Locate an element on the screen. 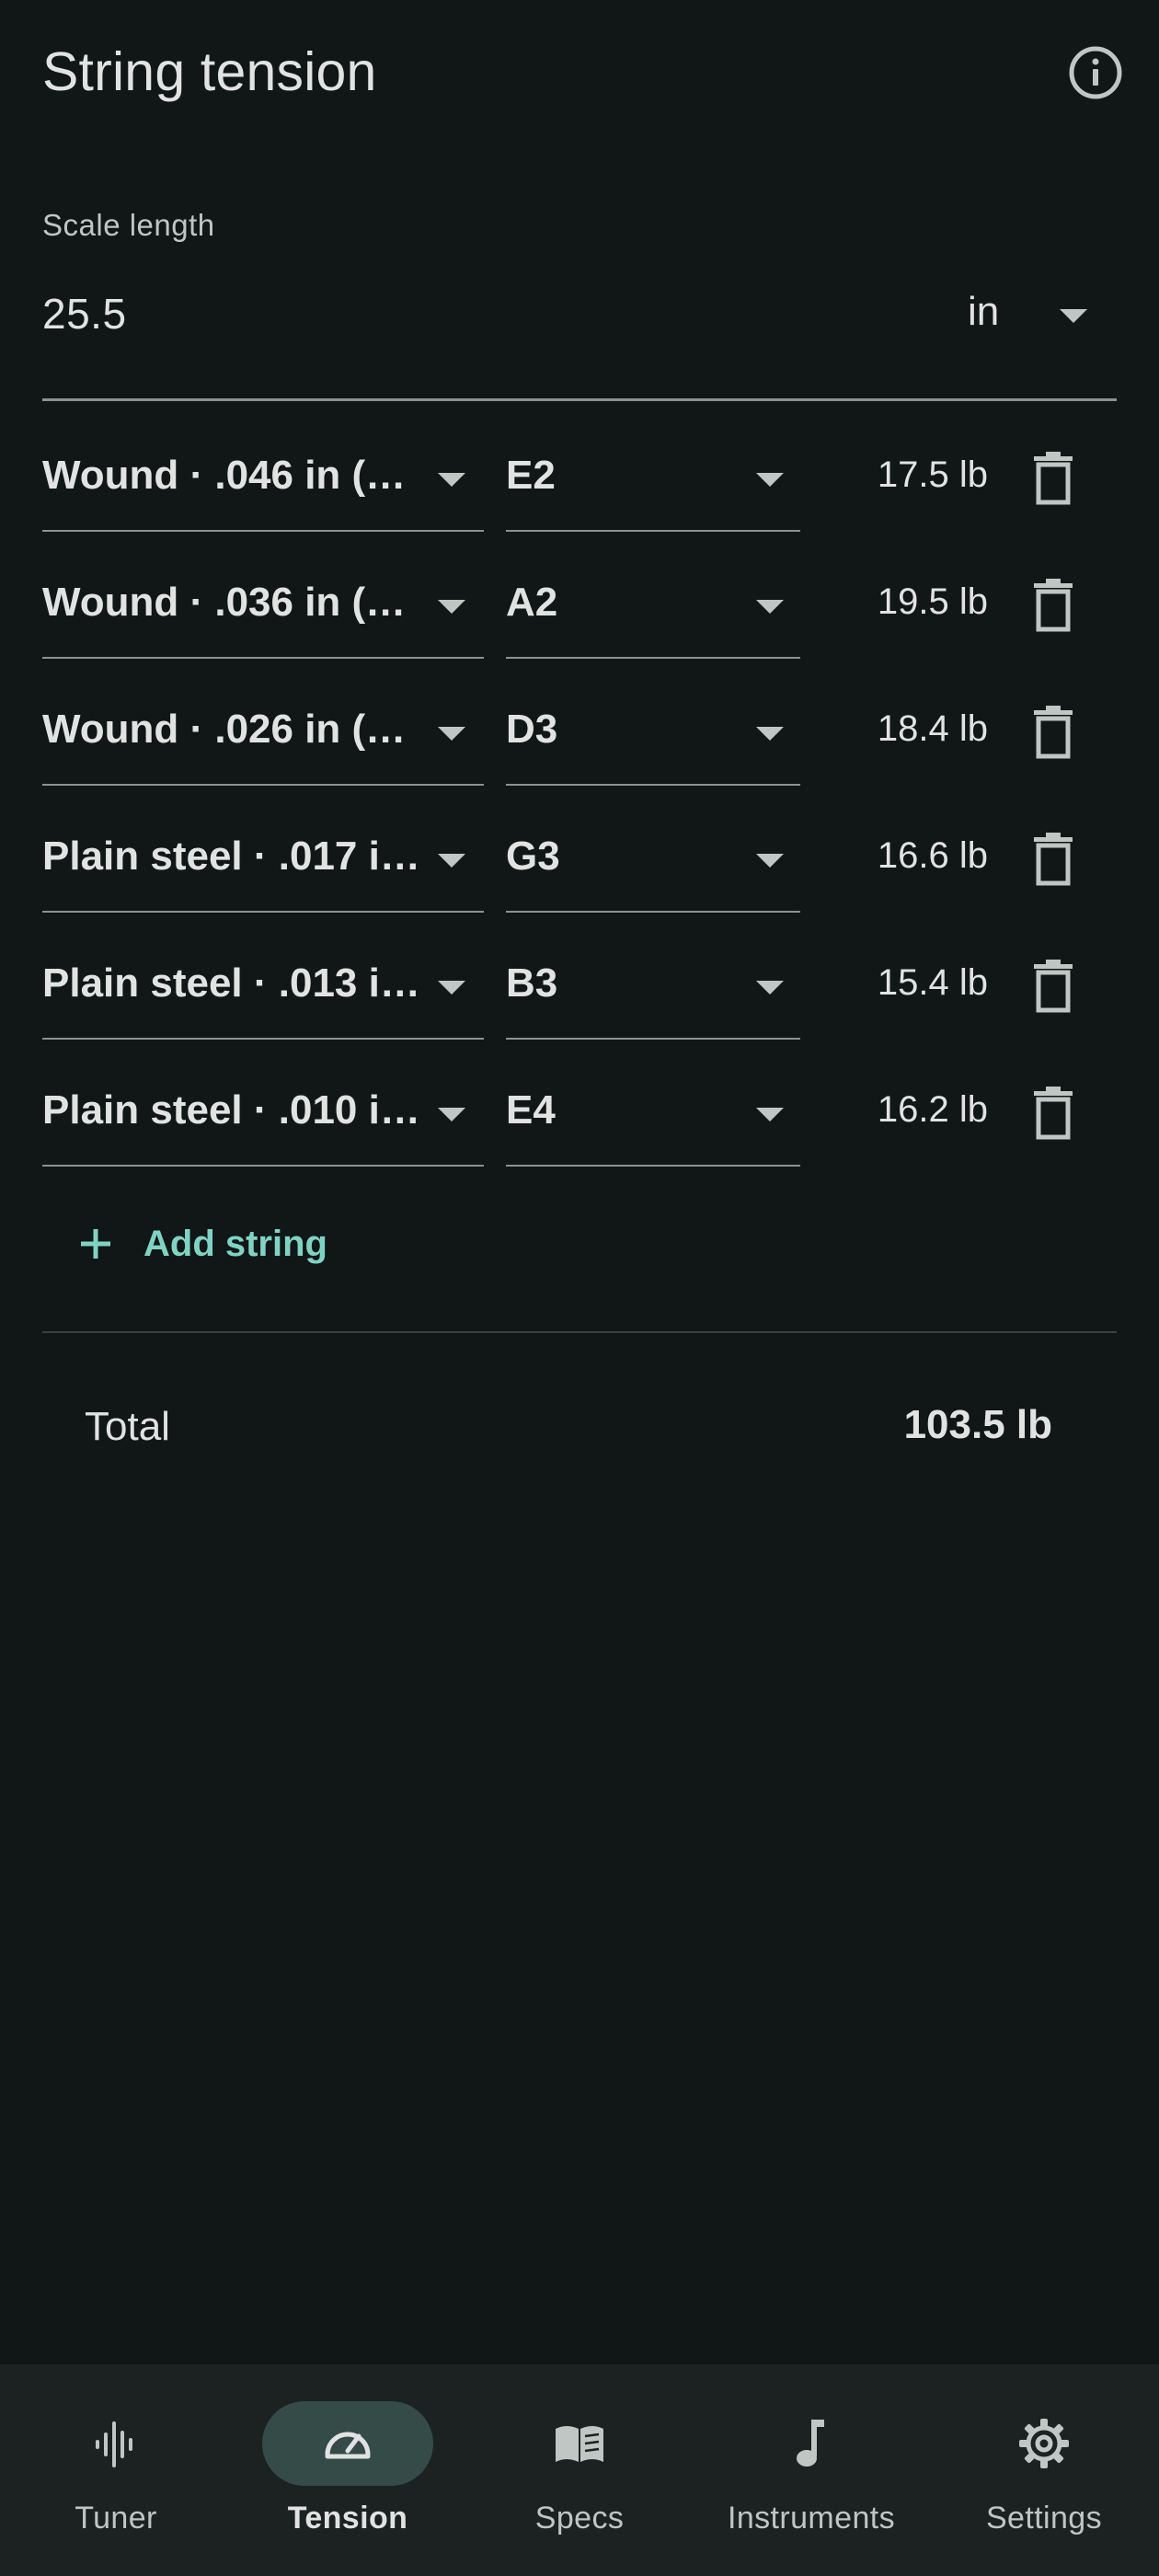  note-value: G3 is located at coordinates (533, 856).